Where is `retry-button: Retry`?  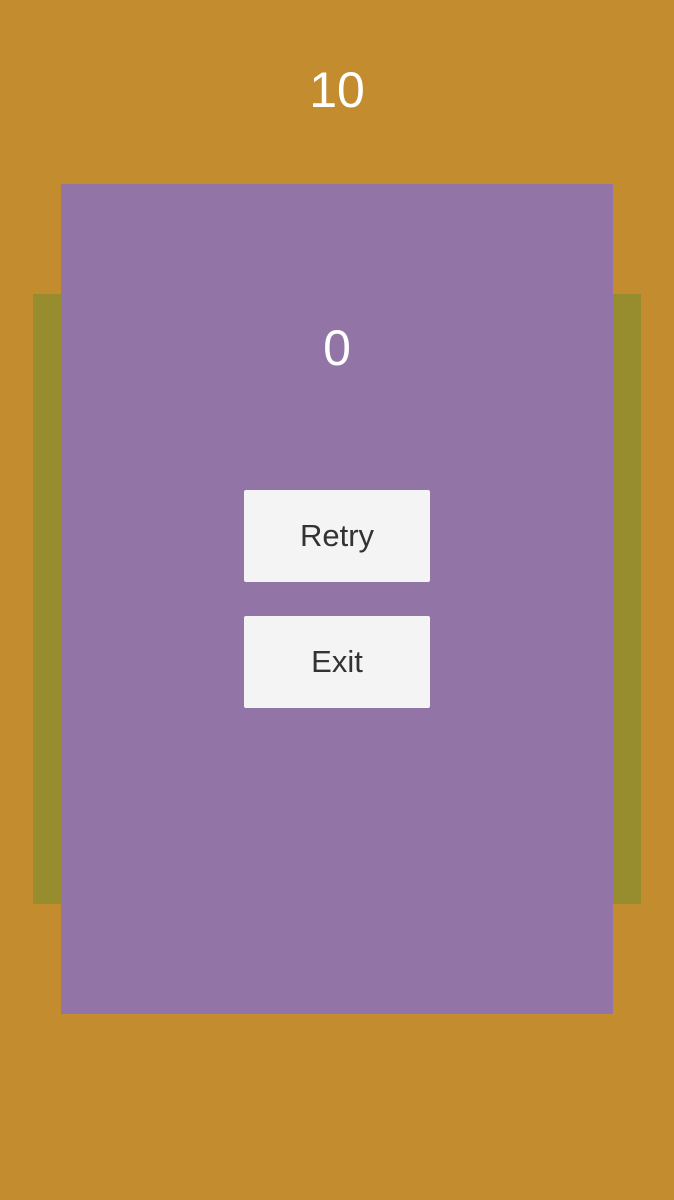
retry-button: Retry is located at coordinates (337, 536).